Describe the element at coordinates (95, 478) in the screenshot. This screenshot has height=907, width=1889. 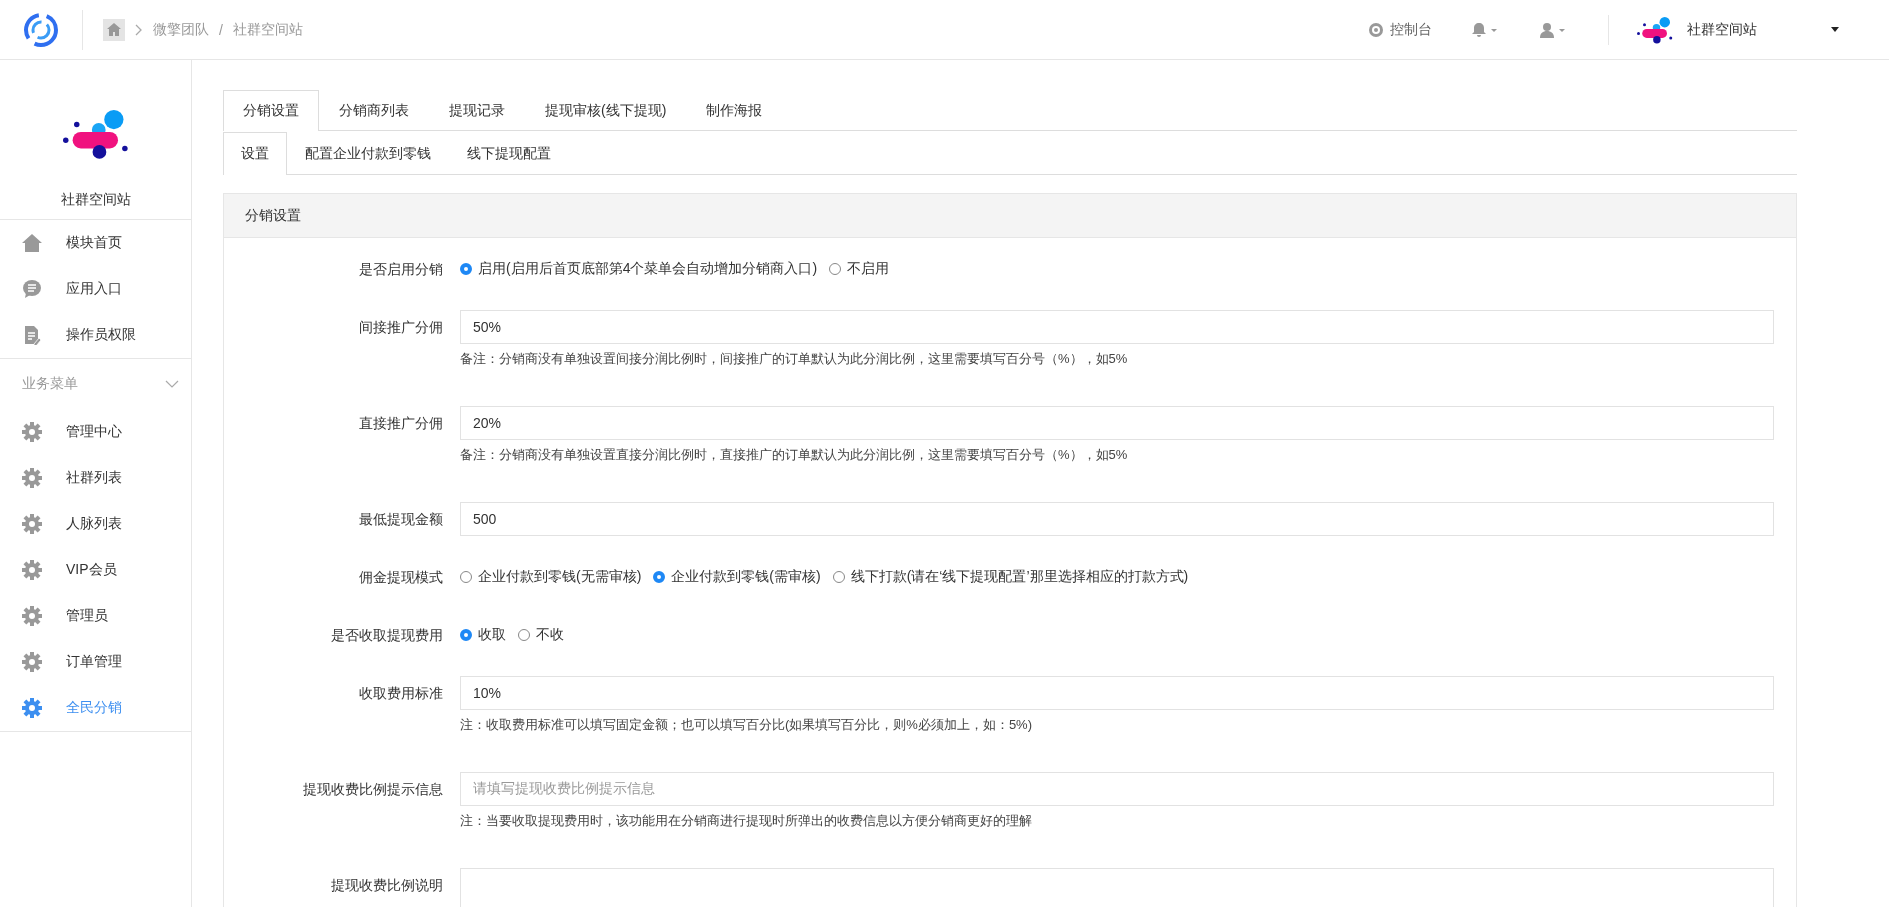
I see `sidebar-item: 社群列表` at that location.